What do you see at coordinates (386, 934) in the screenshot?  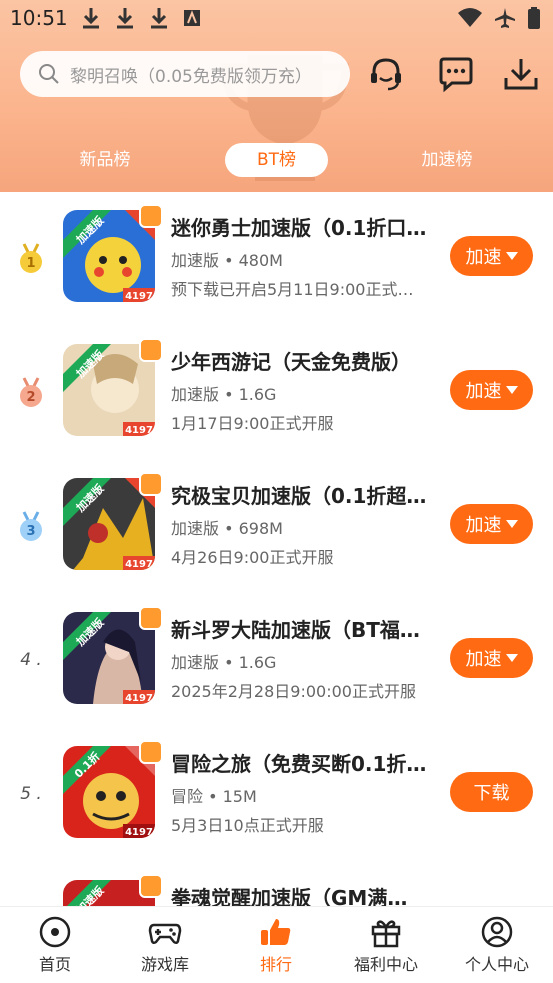 I see `gift-icon` at bounding box center [386, 934].